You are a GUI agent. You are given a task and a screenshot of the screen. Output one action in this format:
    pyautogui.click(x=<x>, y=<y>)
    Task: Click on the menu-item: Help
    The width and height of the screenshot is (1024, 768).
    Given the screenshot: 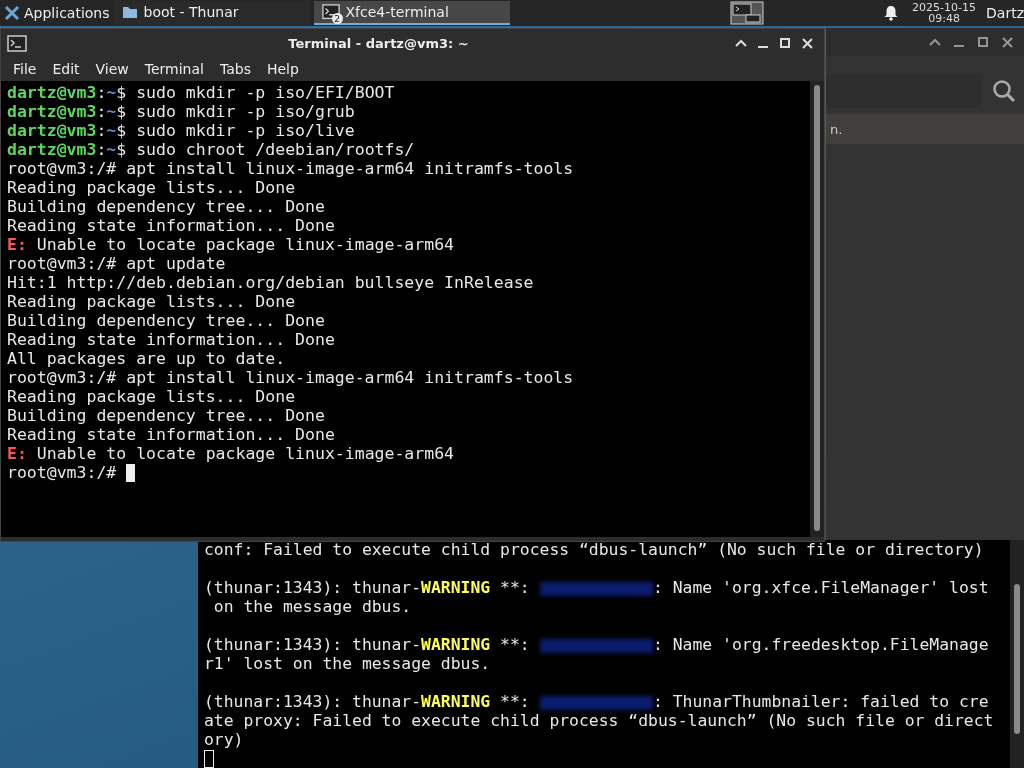 What is the action you would take?
    pyautogui.click(x=282, y=69)
    